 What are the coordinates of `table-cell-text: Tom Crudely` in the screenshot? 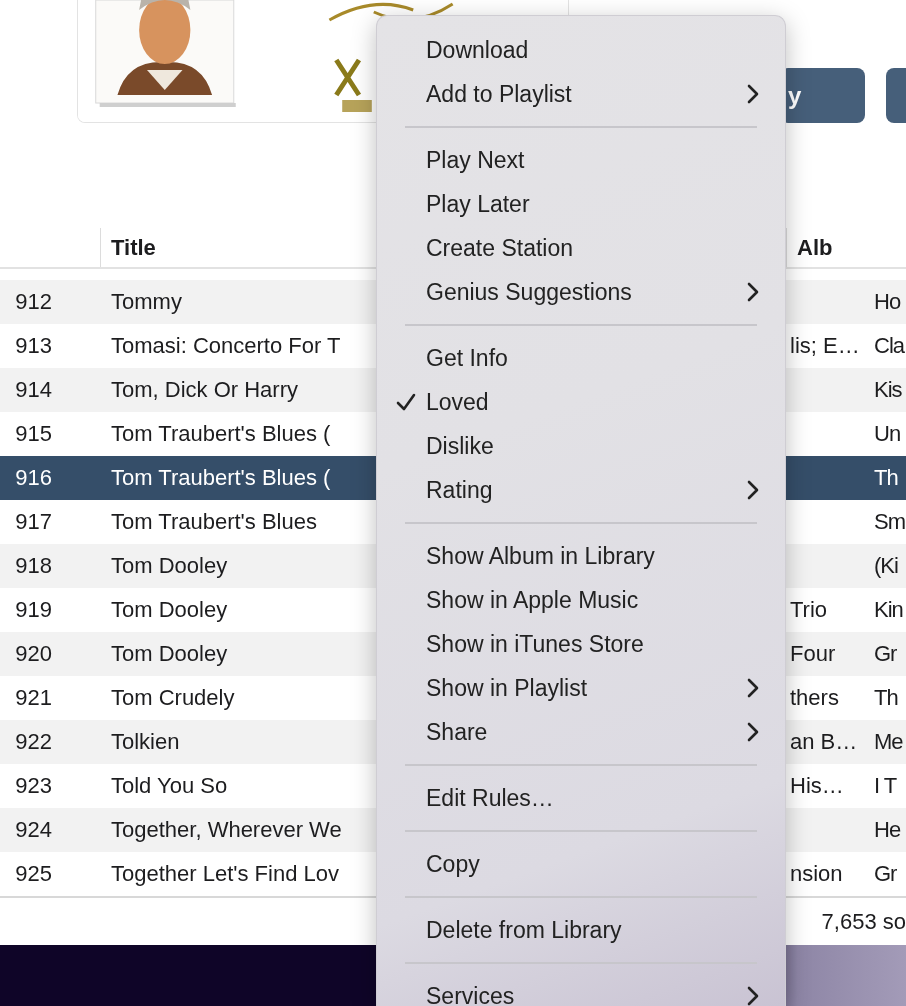 It's located at (173, 698).